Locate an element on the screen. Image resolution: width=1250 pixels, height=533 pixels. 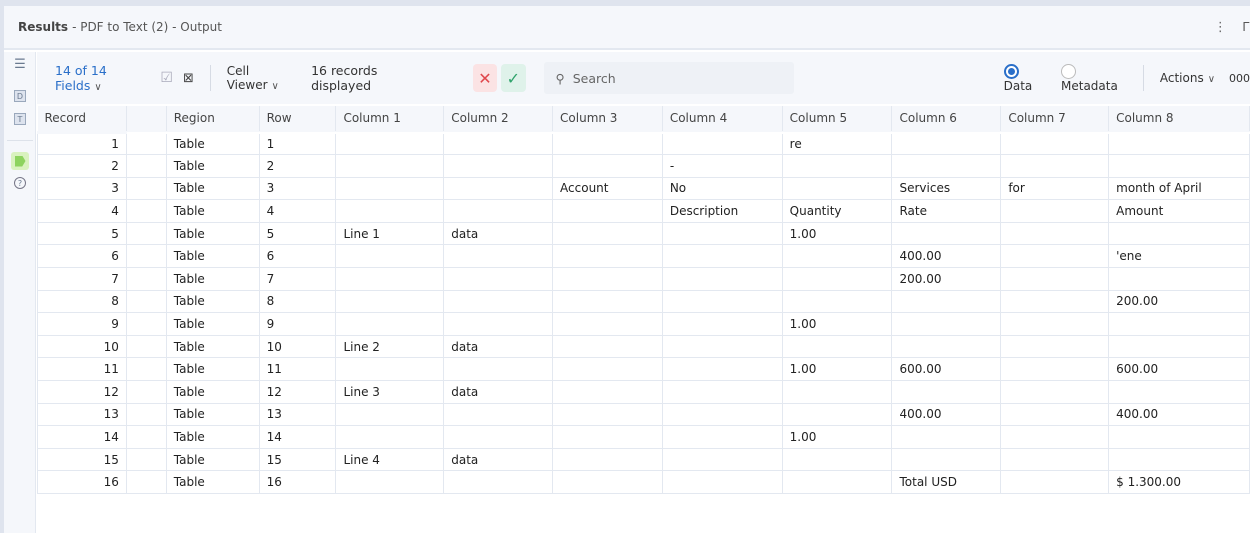
column-header: Column 8 is located at coordinates (1179, 119).